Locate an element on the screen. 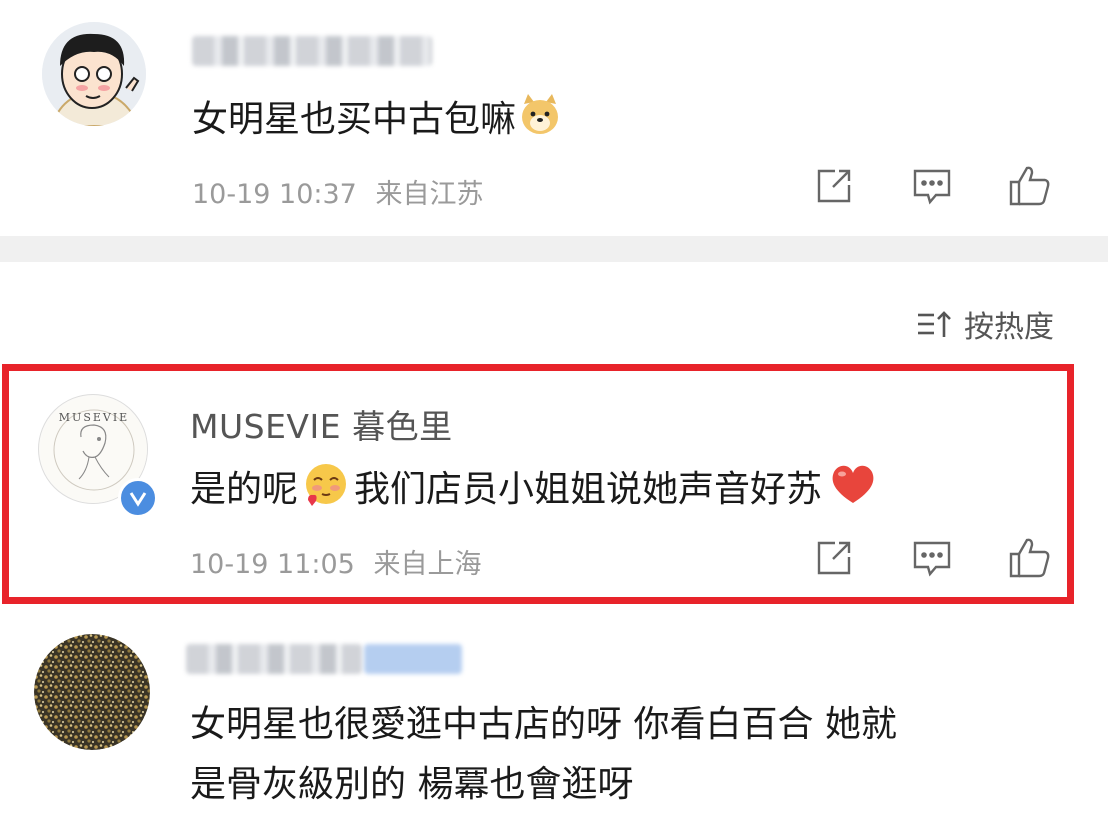 The width and height of the screenshot is (1108, 836). comment-text: 女明星也很愛逛中古店的呀 你看白百合 她就 是骨灰級別的 楊冪也會逛呀 is located at coordinates (543, 755).